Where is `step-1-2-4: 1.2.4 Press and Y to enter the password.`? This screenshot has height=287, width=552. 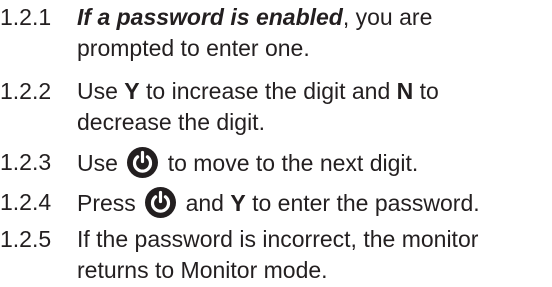
step-1-2-4: 1.2.4 Press and Y to enter the password. is located at coordinates (276, 202).